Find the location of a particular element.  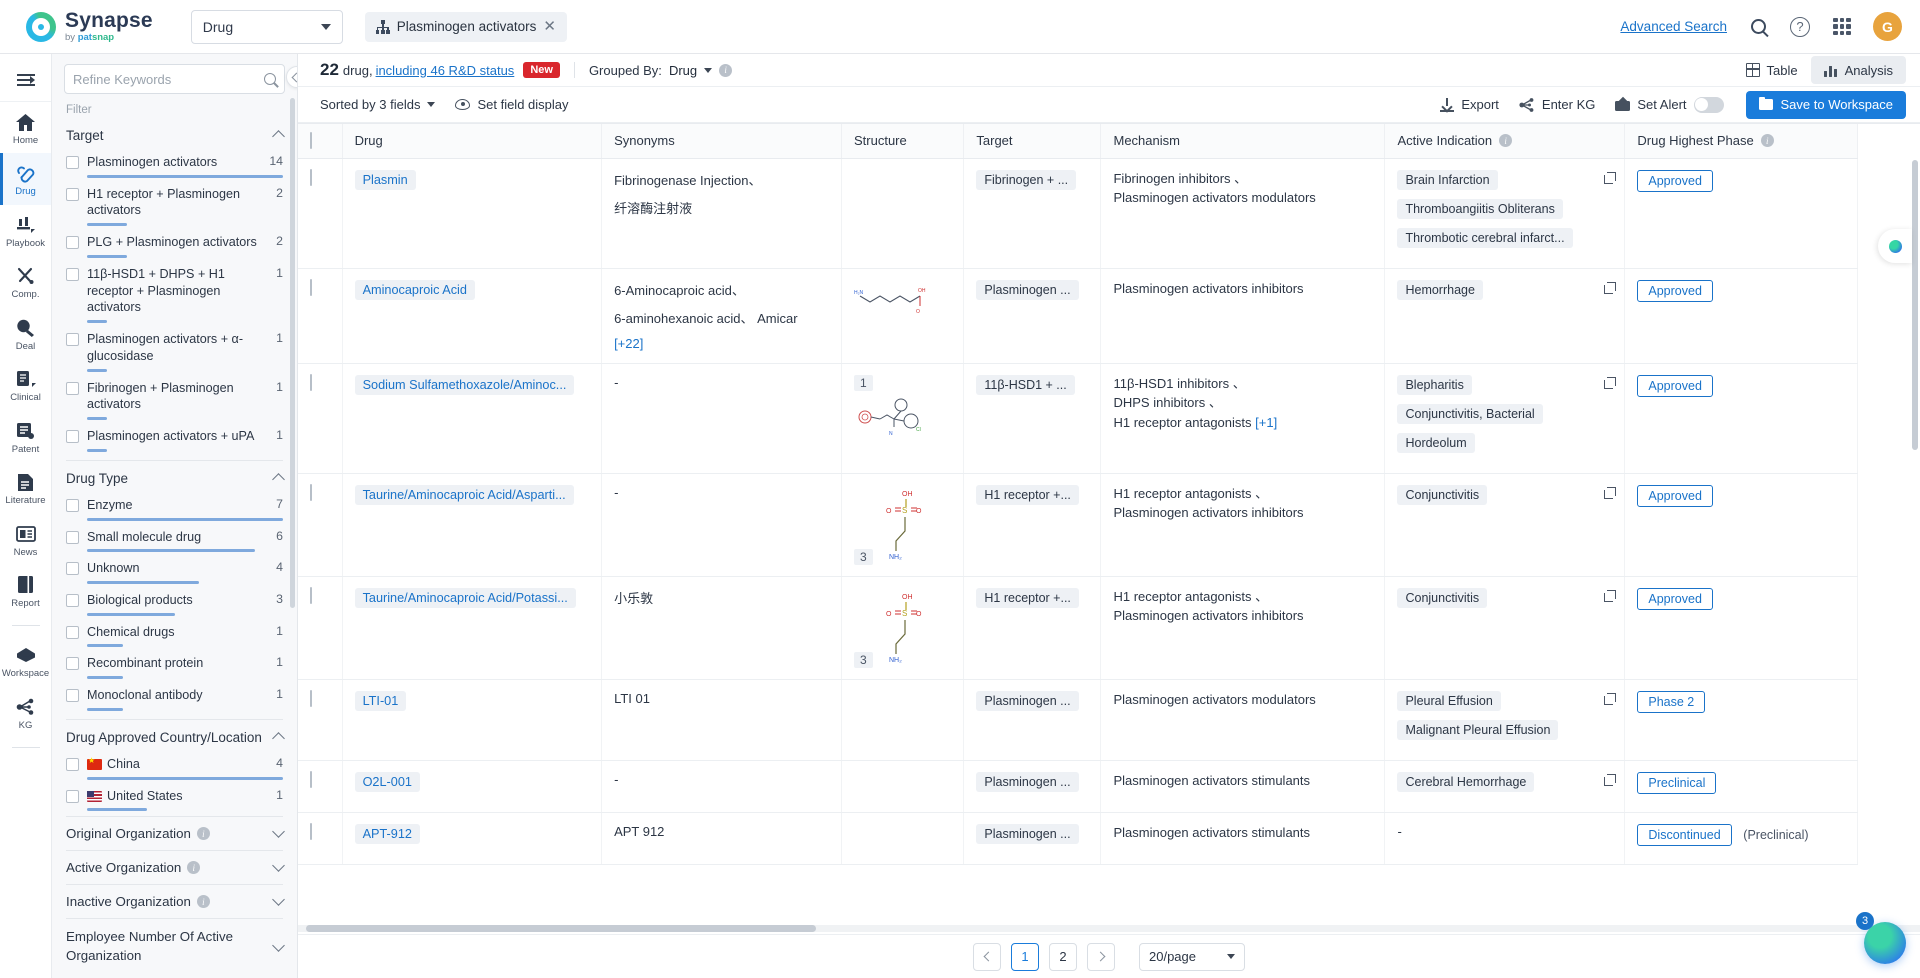

sidebar-item-deal: Deal is located at coordinates (25, 333).